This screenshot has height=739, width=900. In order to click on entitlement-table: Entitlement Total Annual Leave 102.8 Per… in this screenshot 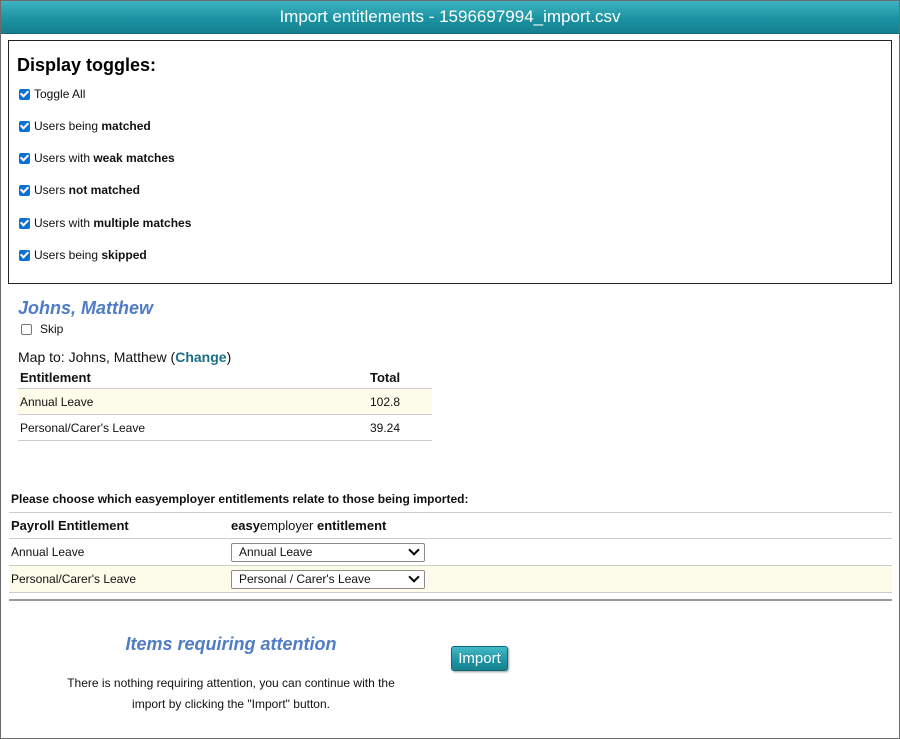, I will do `click(225, 404)`.